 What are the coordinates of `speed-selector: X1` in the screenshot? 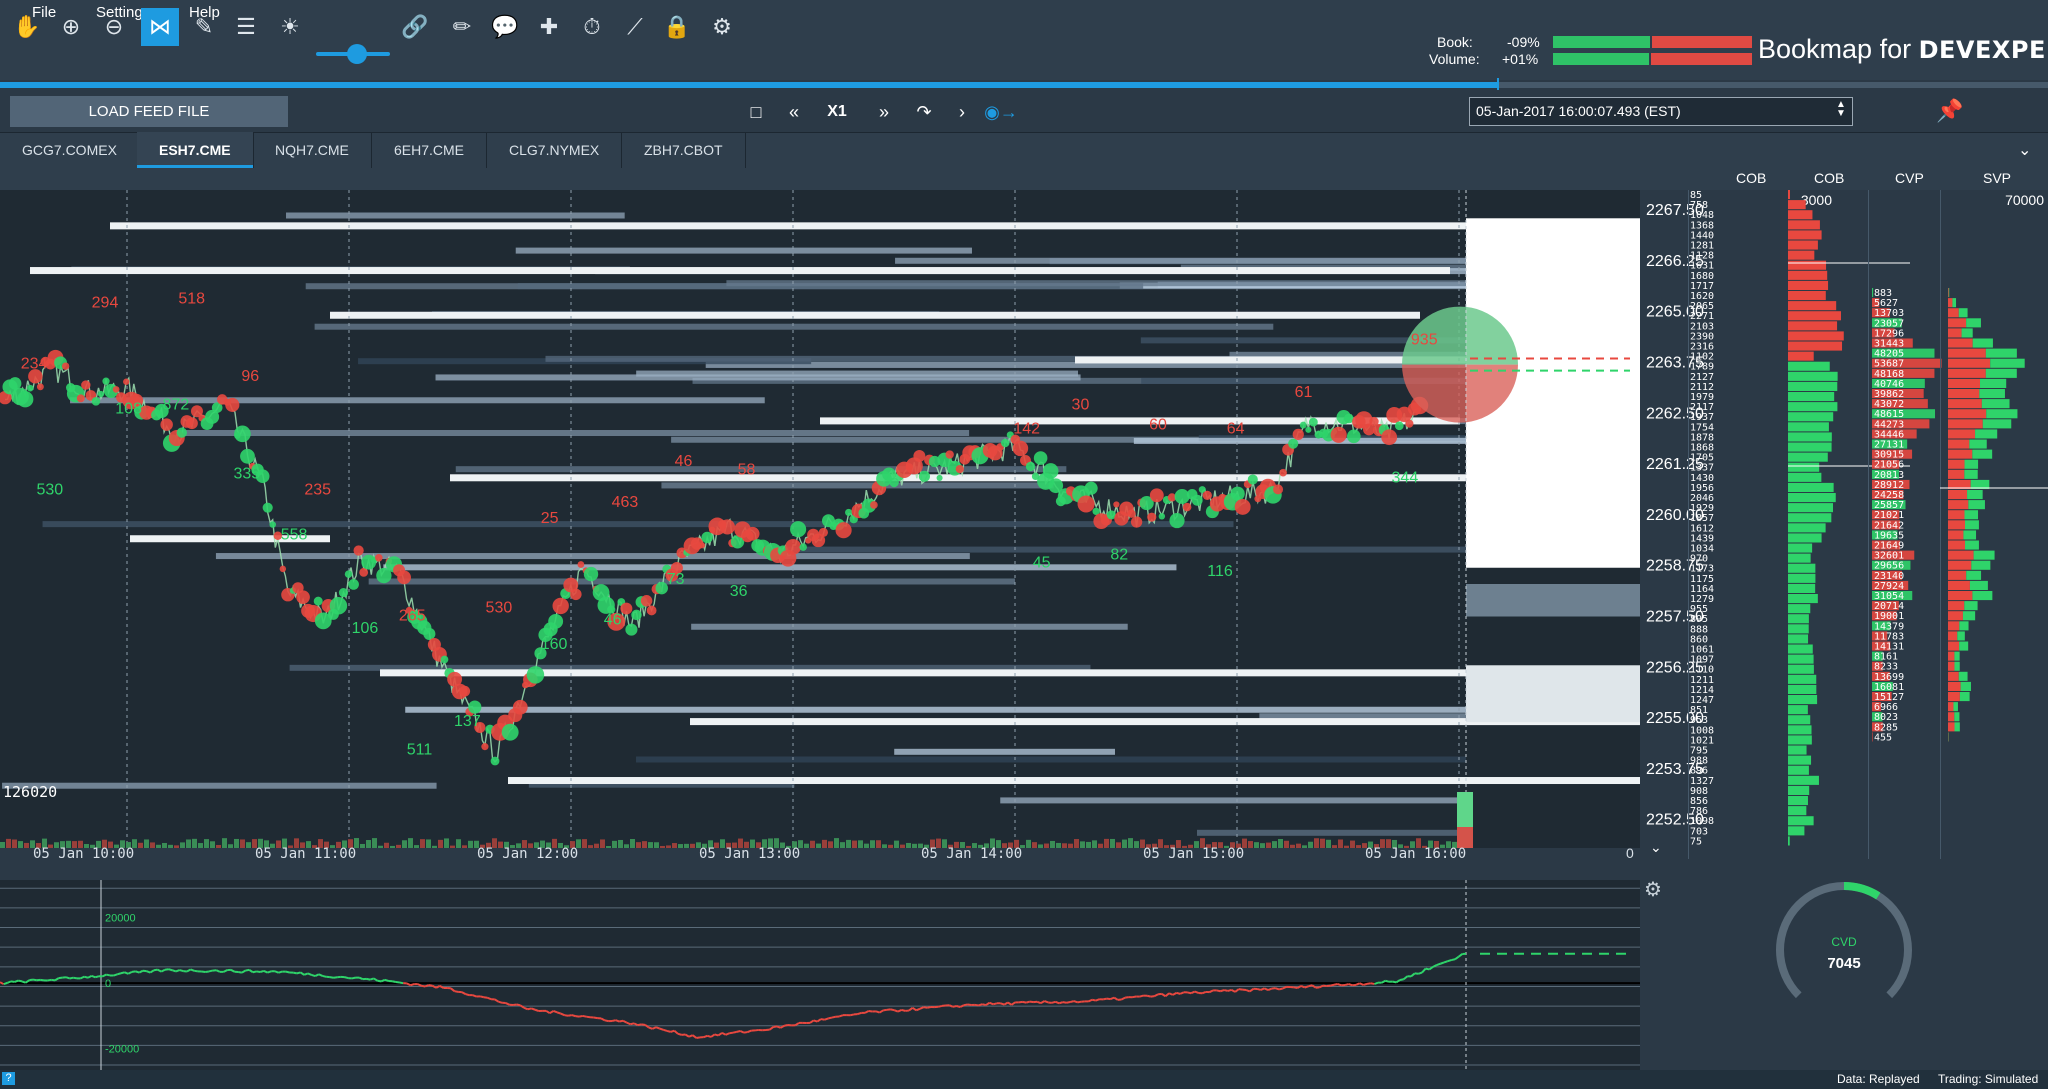 It's located at (837, 112).